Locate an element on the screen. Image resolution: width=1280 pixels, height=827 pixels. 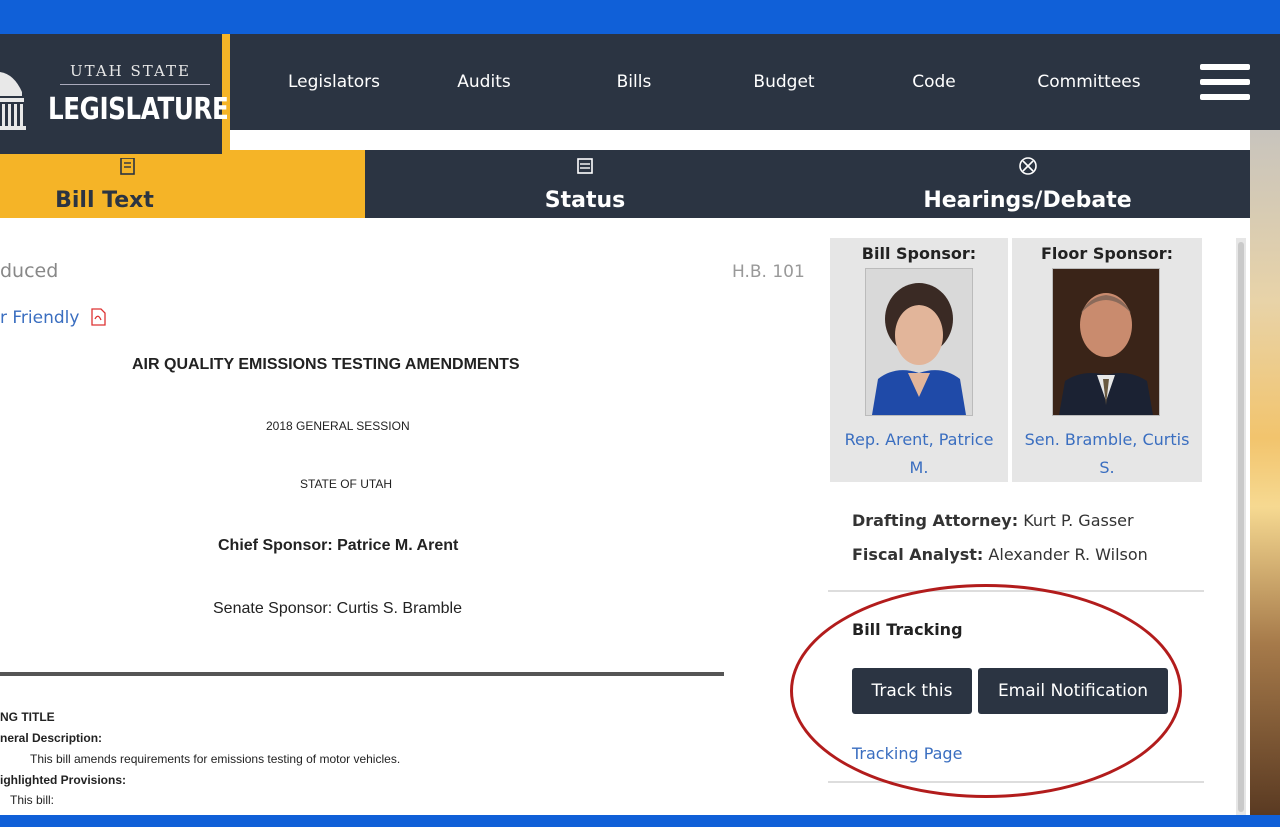
bill-state: STATE OF UTAH is located at coordinates (346, 484).